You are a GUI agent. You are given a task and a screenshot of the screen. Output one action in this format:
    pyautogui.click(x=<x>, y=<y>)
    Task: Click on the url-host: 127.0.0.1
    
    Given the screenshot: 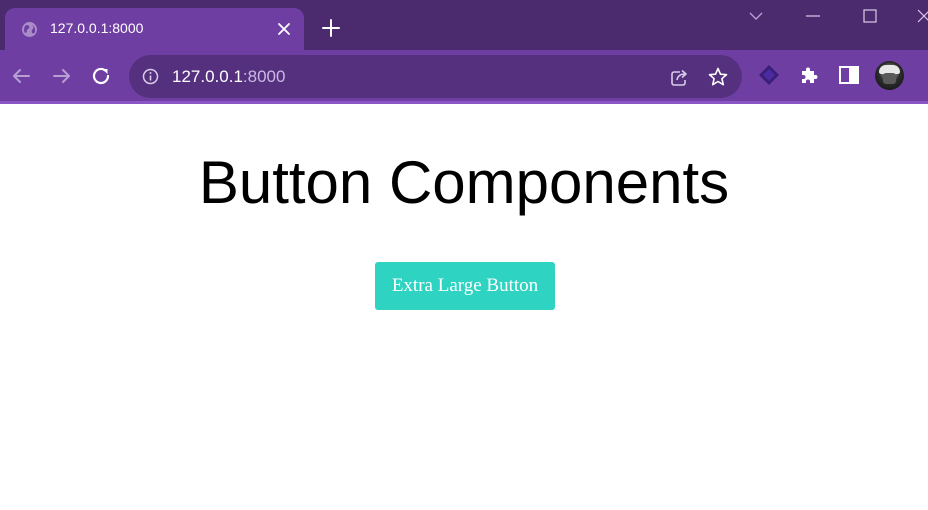 What is the action you would take?
    pyautogui.click(x=207, y=76)
    